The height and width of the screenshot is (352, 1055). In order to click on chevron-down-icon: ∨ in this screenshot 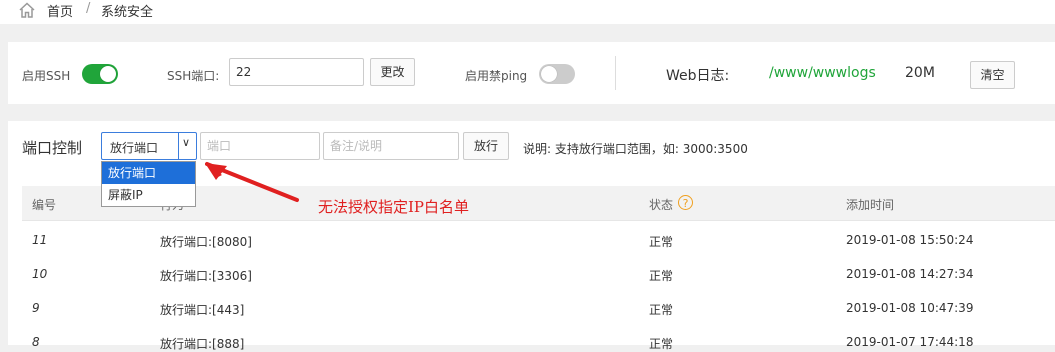, I will do `click(187, 146)`.